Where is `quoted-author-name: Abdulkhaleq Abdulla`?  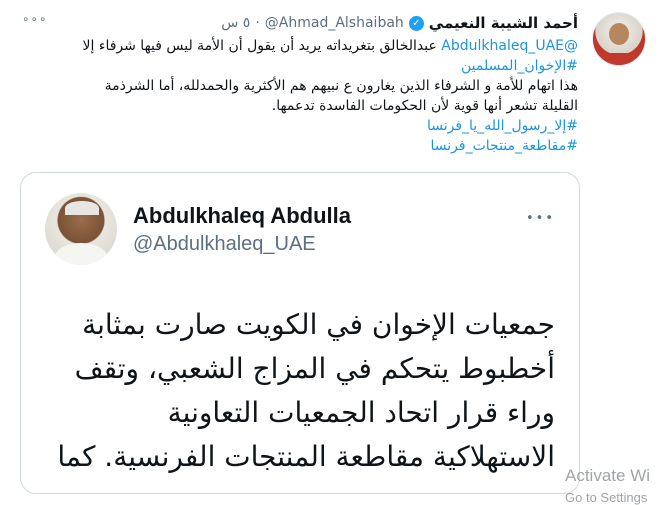
quoted-author-name: Abdulkhaleq Abdulla is located at coordinates (242, 216).